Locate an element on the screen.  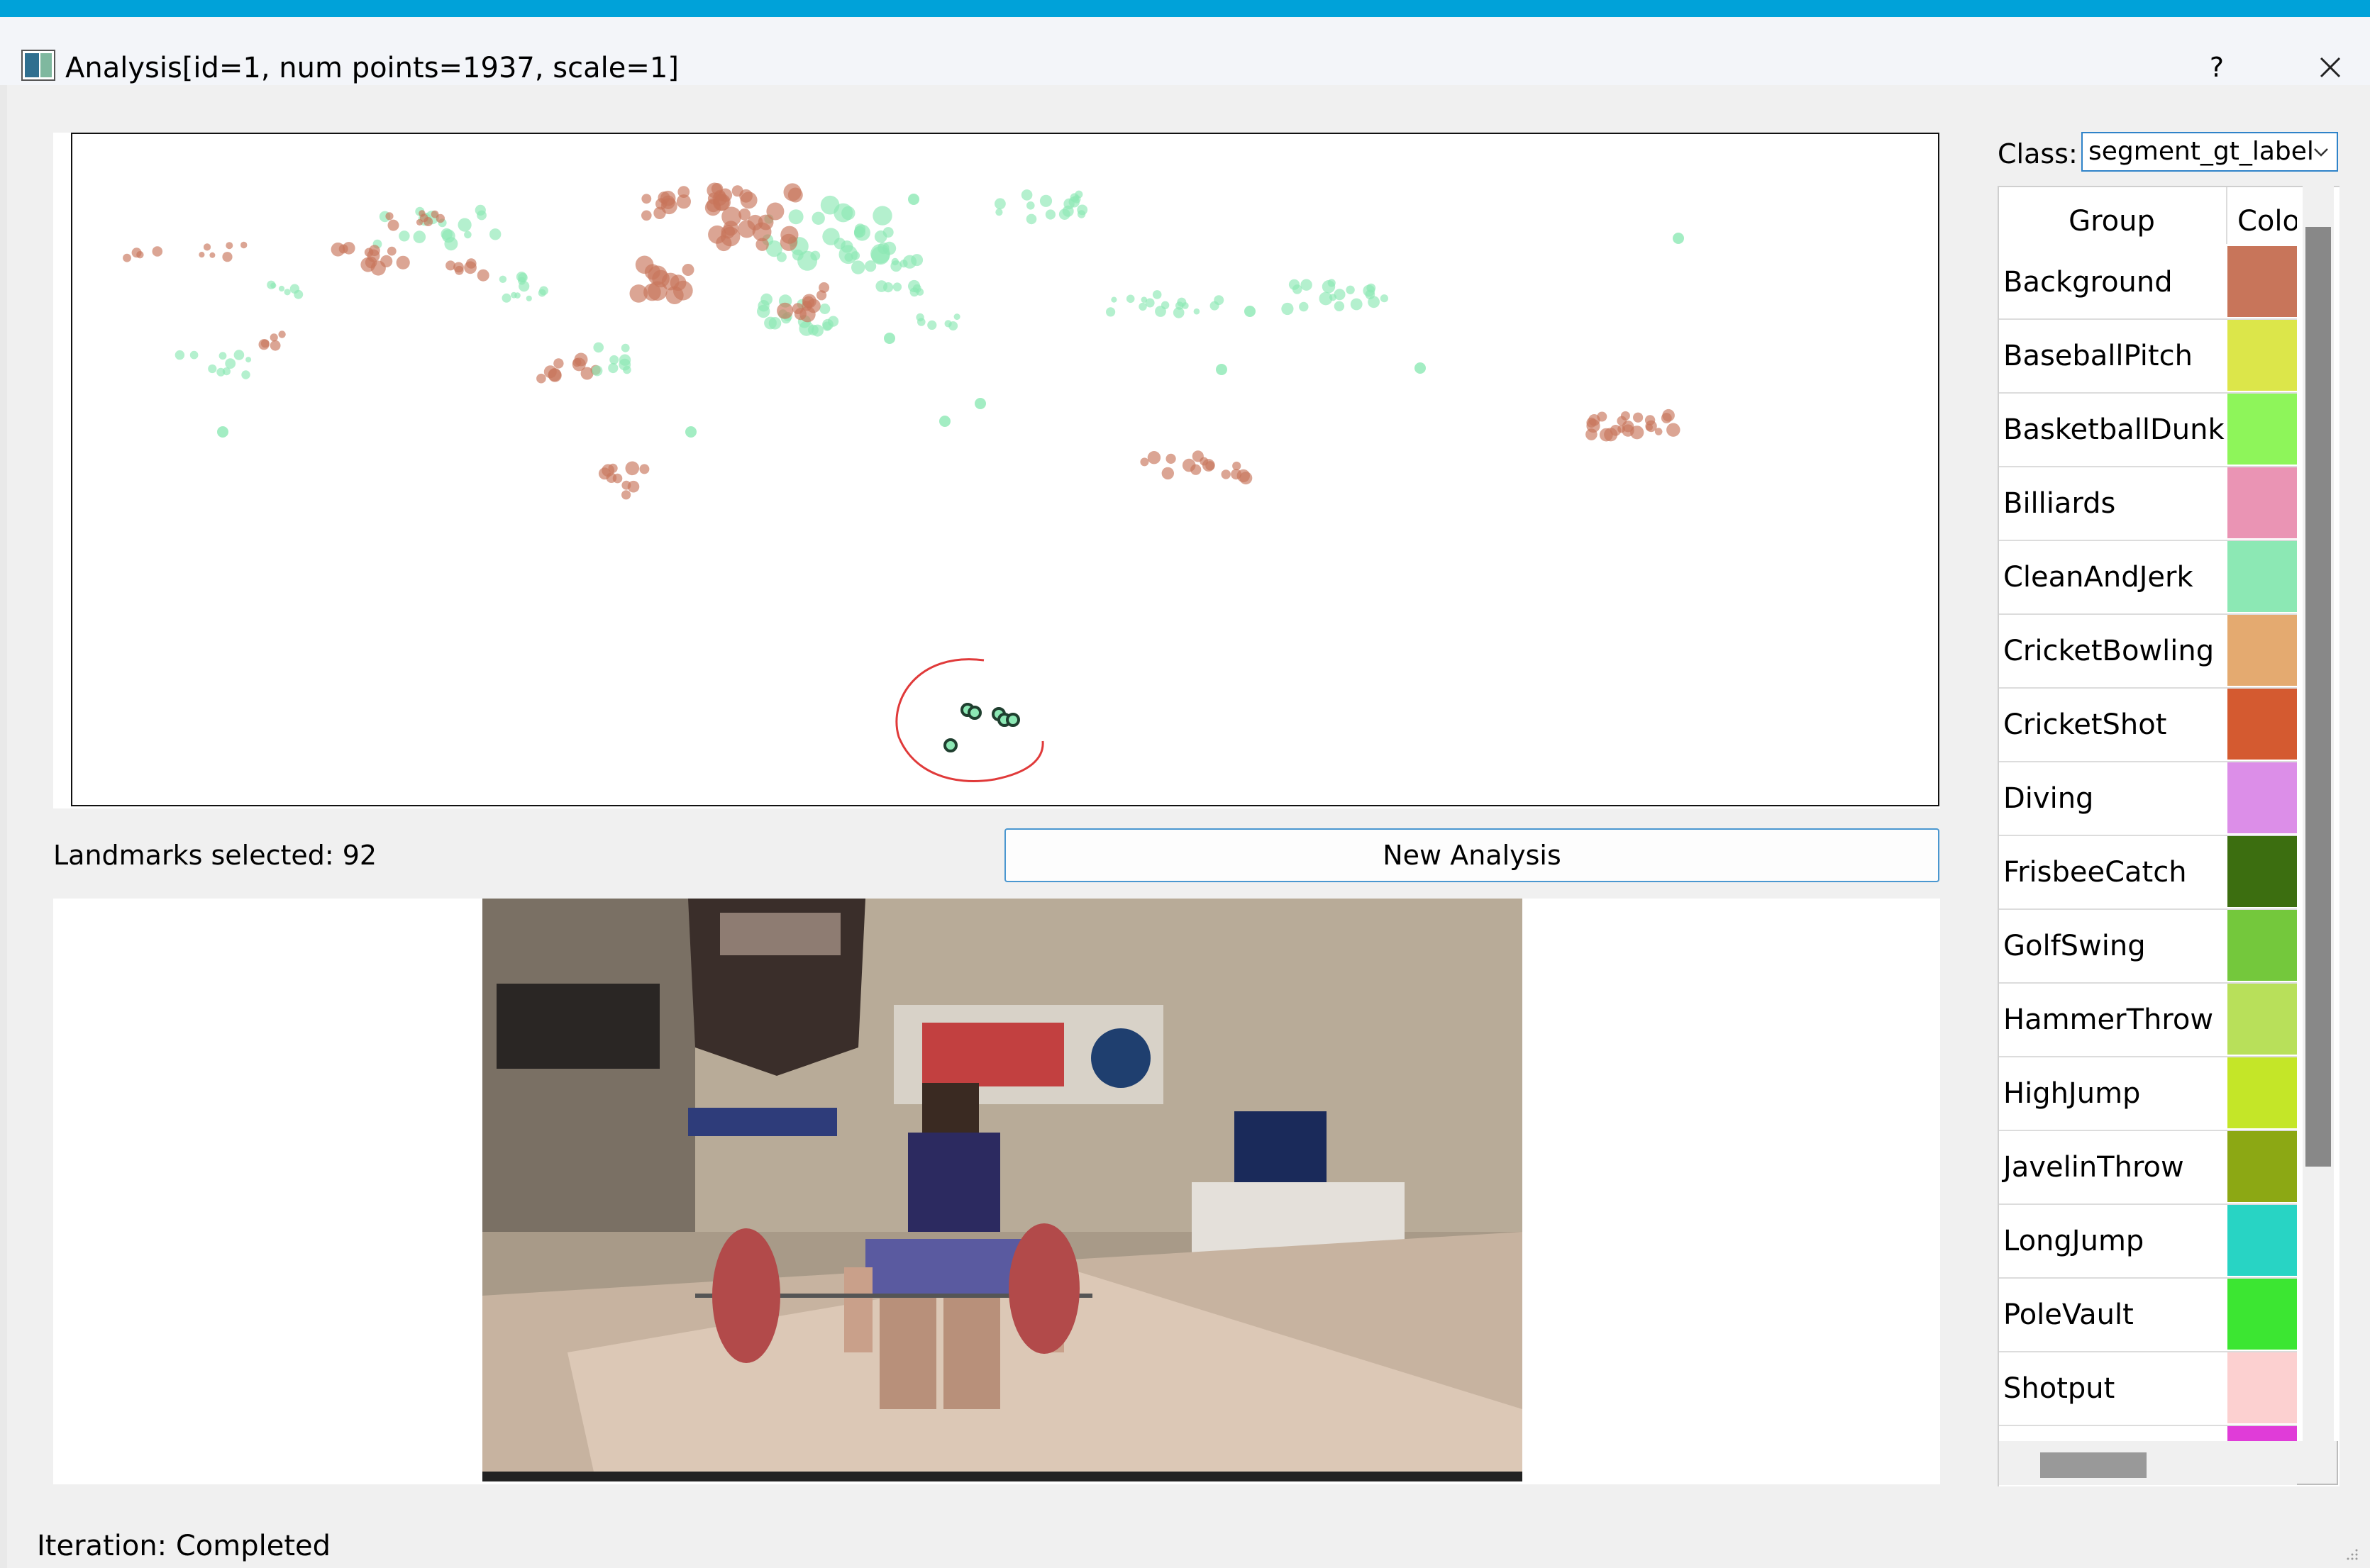
table-row: CleanAndJerk is located at coordinates (2148, 578).